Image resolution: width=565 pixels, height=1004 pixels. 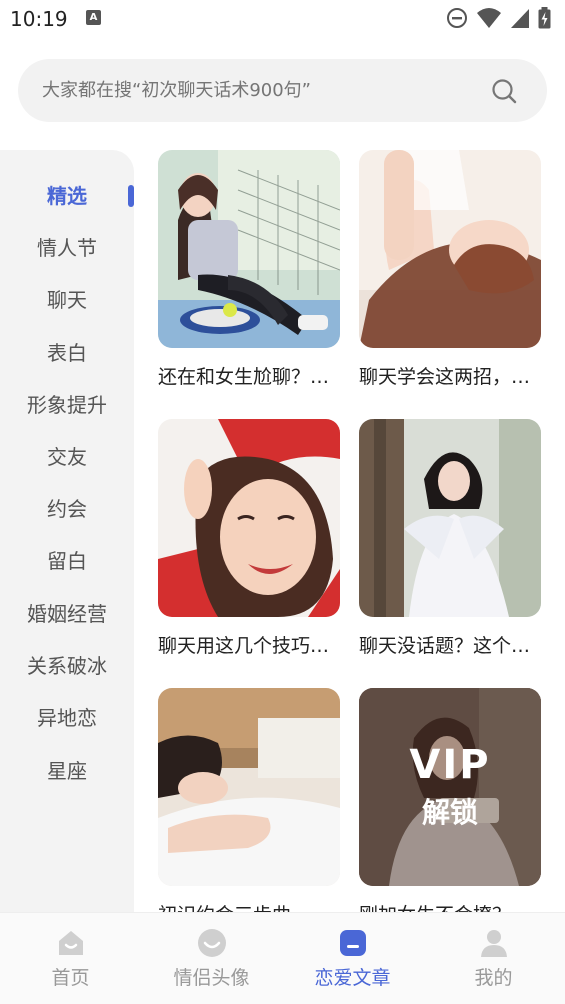 What do you see at coordinates (352, 943) in the screenshot?
I see `article-icon` at bounding box center [352, 943].